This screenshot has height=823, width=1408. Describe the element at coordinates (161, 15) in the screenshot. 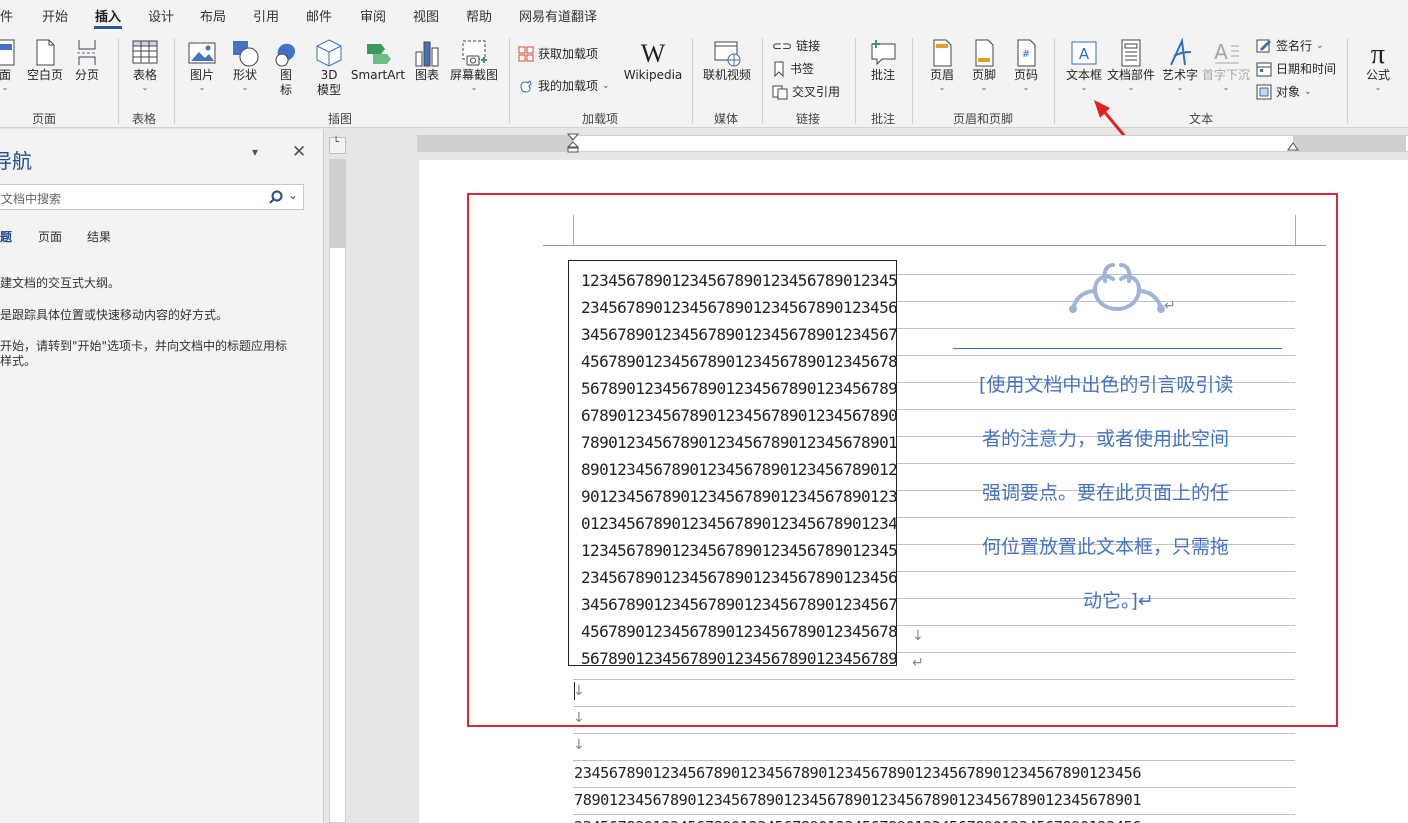

I see `tab-design: 设计` at that location.